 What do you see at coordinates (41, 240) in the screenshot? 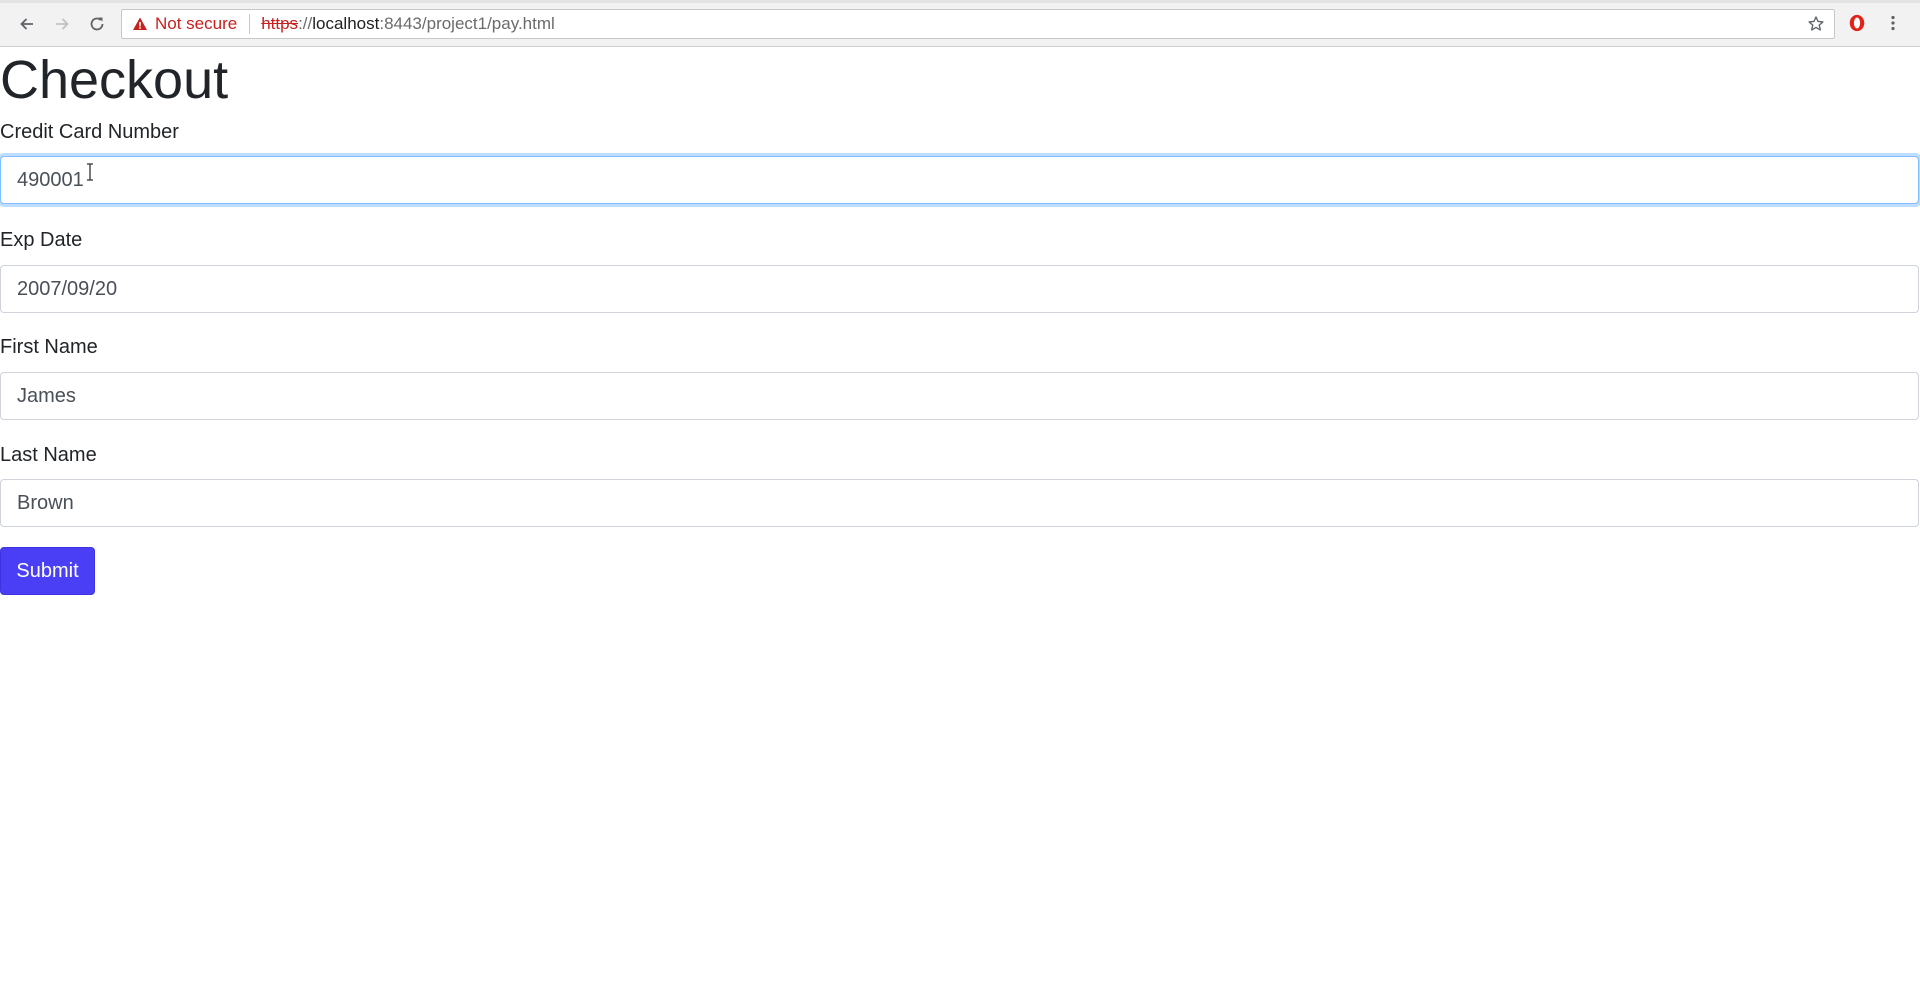
I see `exp-date-label: Exp Date` at bounding box center [41, 240].